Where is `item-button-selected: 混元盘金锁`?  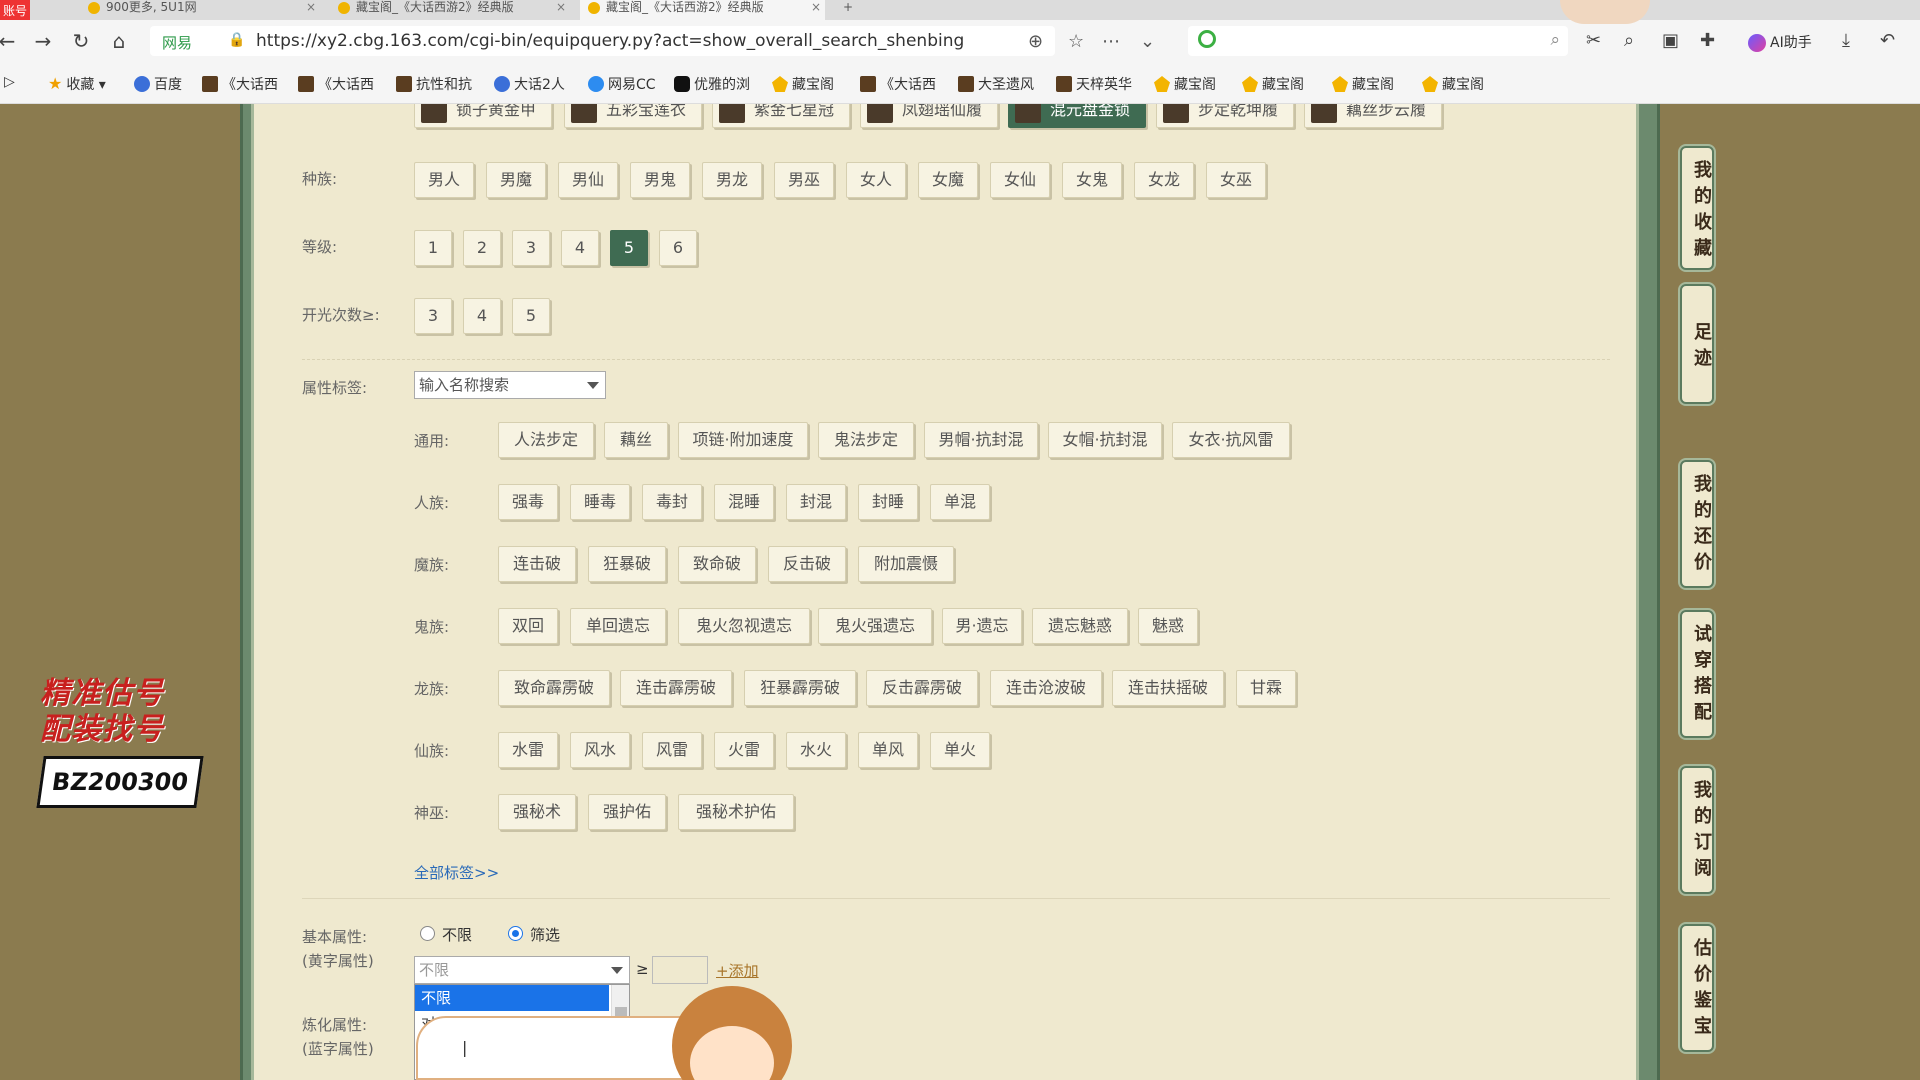
item-button-selected: 混元盘金锁 is located at coordinates (1077, 116).